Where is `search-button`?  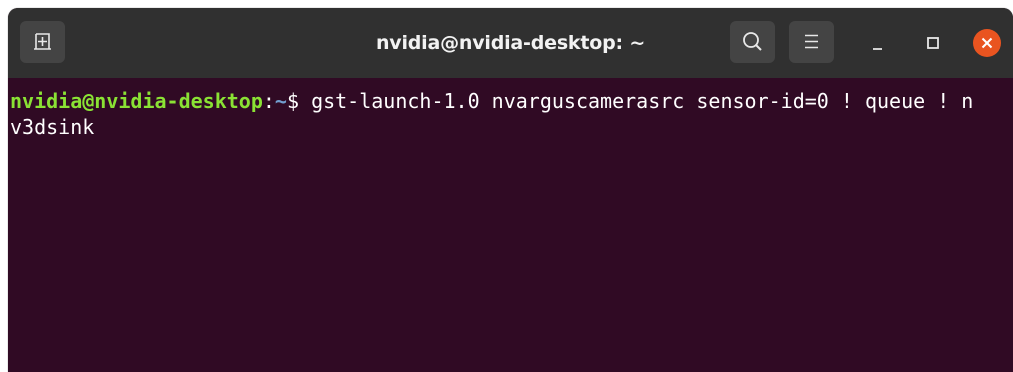
search-button is located at coordinates (752, 42).